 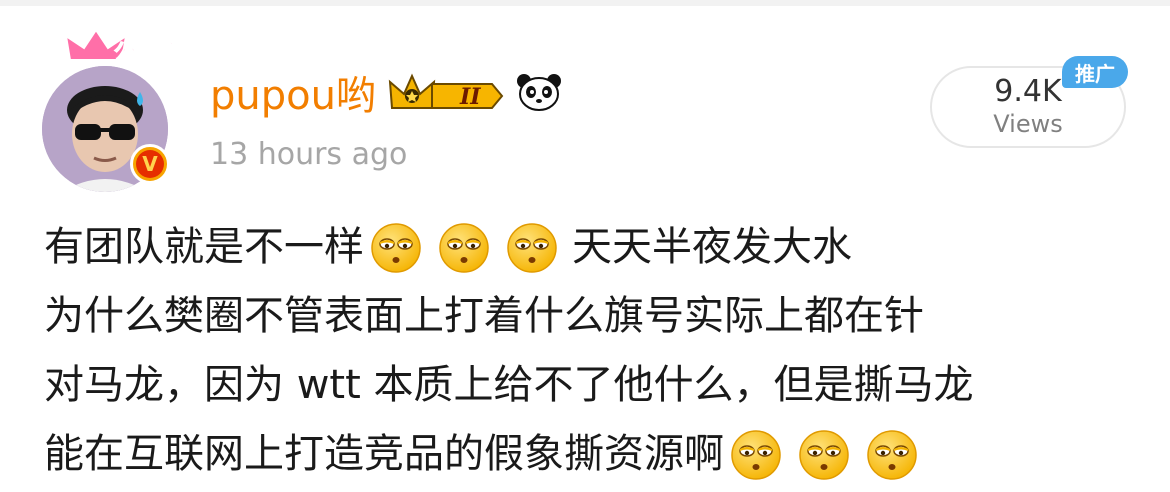 I want to click on vip-badge: II, so click(x=447, y=92).